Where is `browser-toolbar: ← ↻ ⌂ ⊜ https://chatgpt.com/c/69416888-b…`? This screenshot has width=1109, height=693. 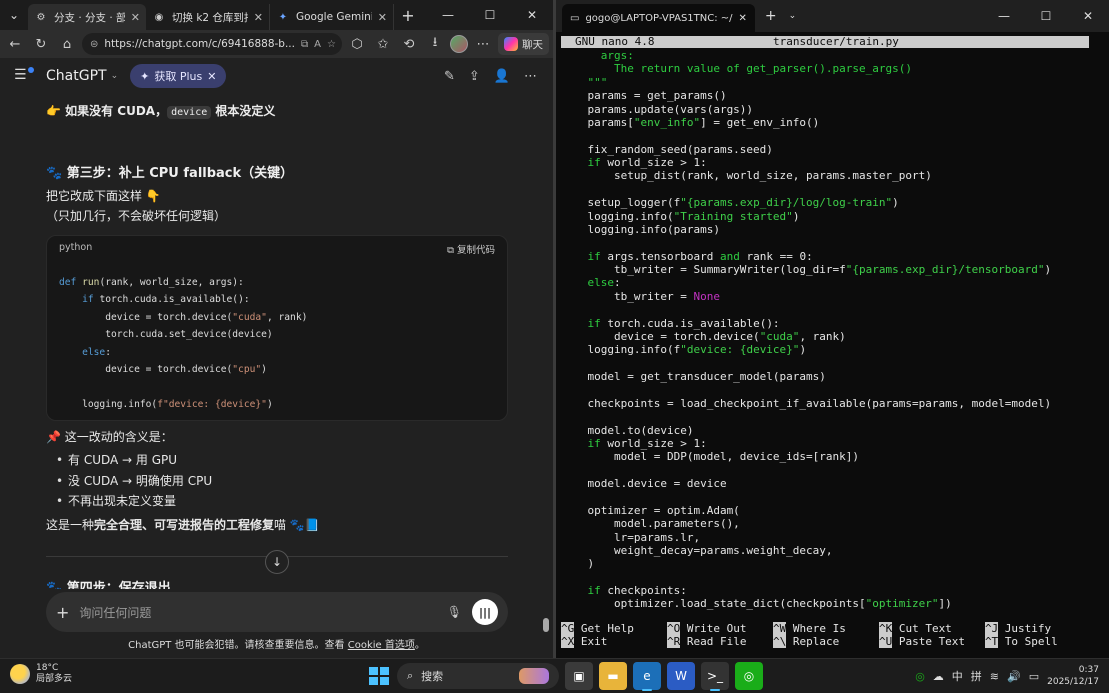
browser-toolbar: ← ↻ ⌂ ⊜ https://chatgpt.com/c/69416888-b… is located at coordinates (276, 44).